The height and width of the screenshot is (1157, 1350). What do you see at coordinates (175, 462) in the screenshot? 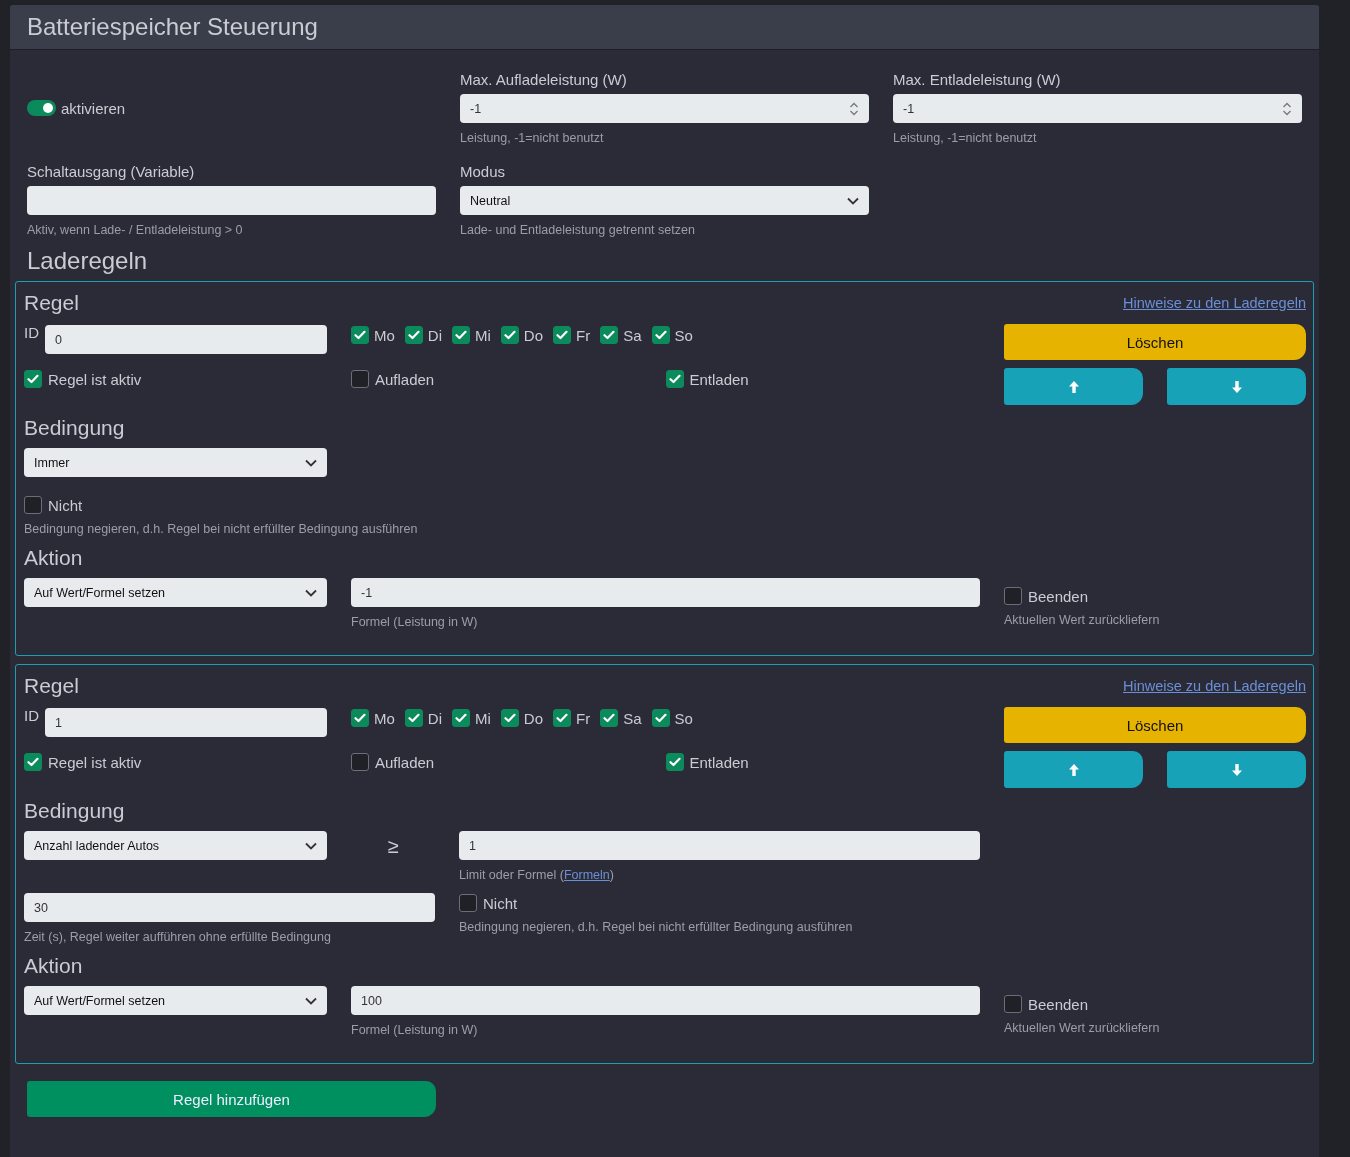
I see `select-field: Immer` at bounding box center [175, 462].